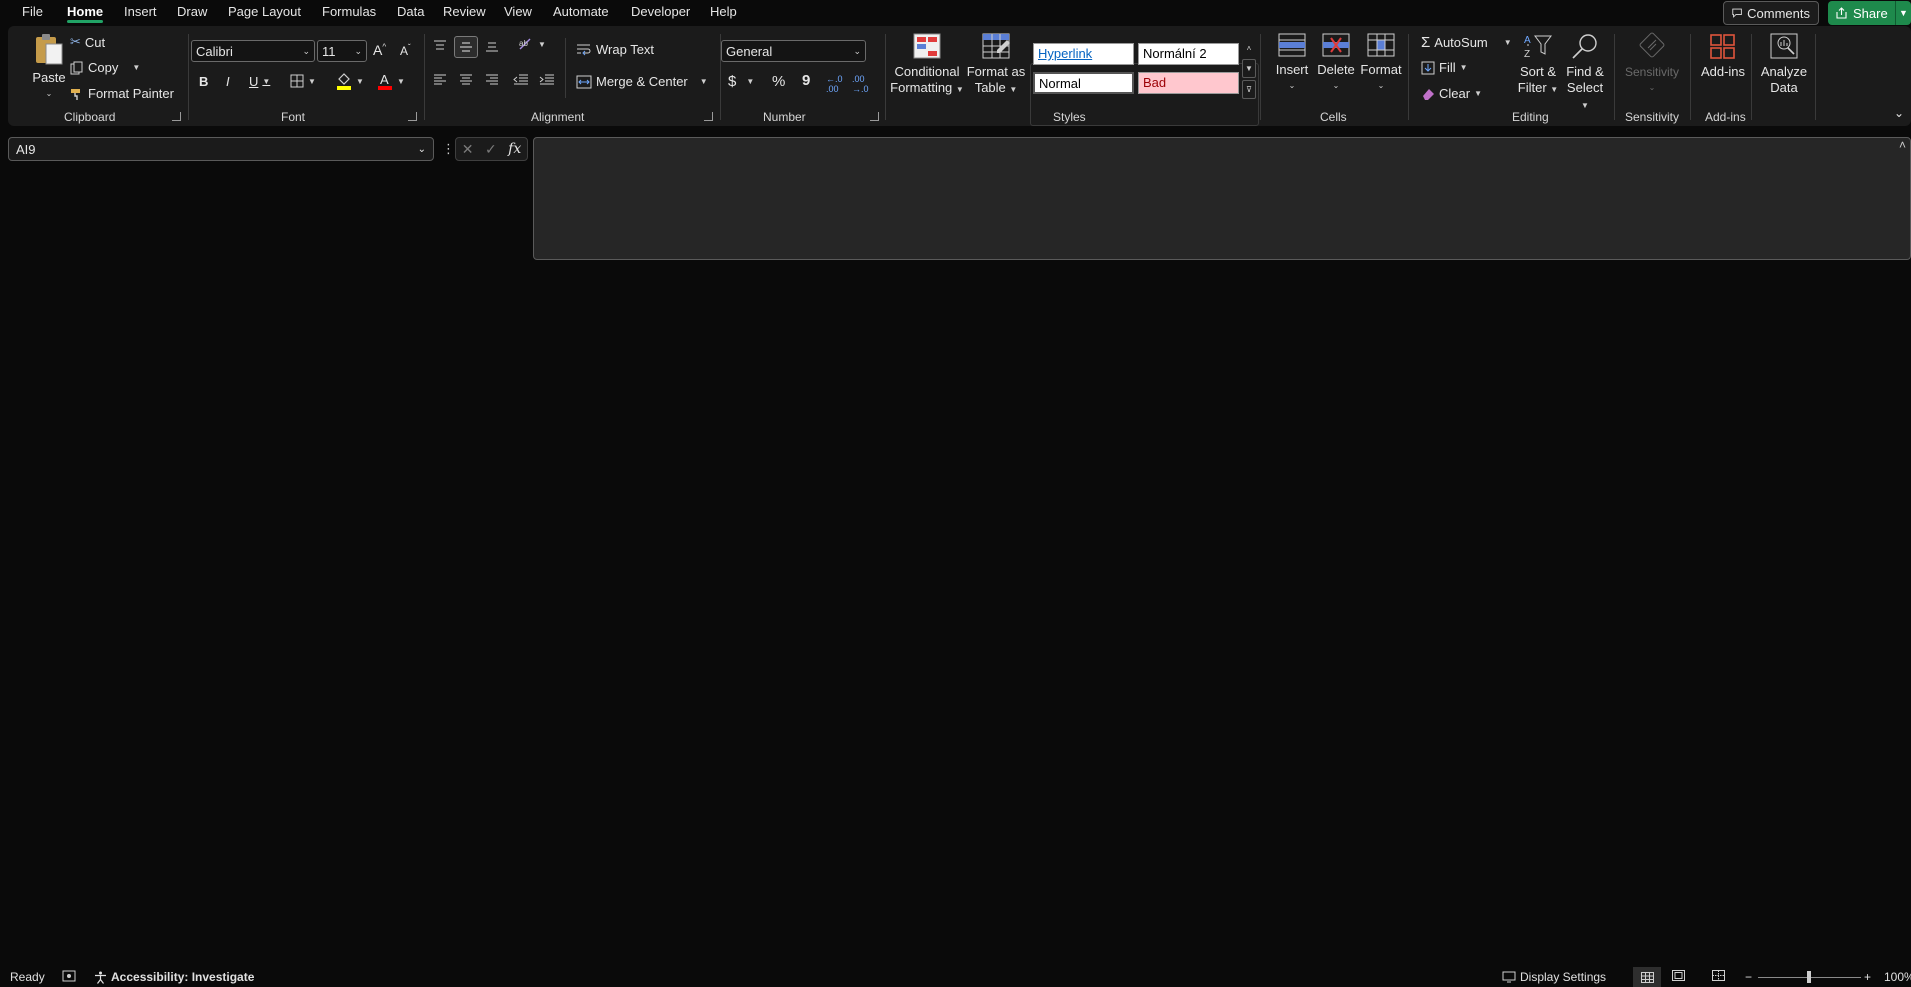 This screenshot has height=987, width=1911. Describe the element at coordinates (440, 80) in the screenshot. I see `align-left-button` at that location.